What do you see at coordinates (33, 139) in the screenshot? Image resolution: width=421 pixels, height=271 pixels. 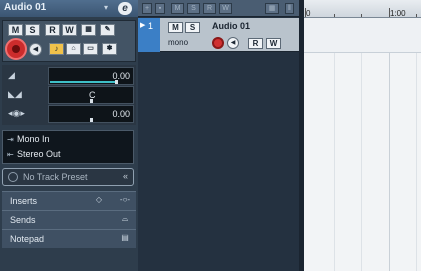 I see `input-label: Mono In` at bounding box center [33, 139].